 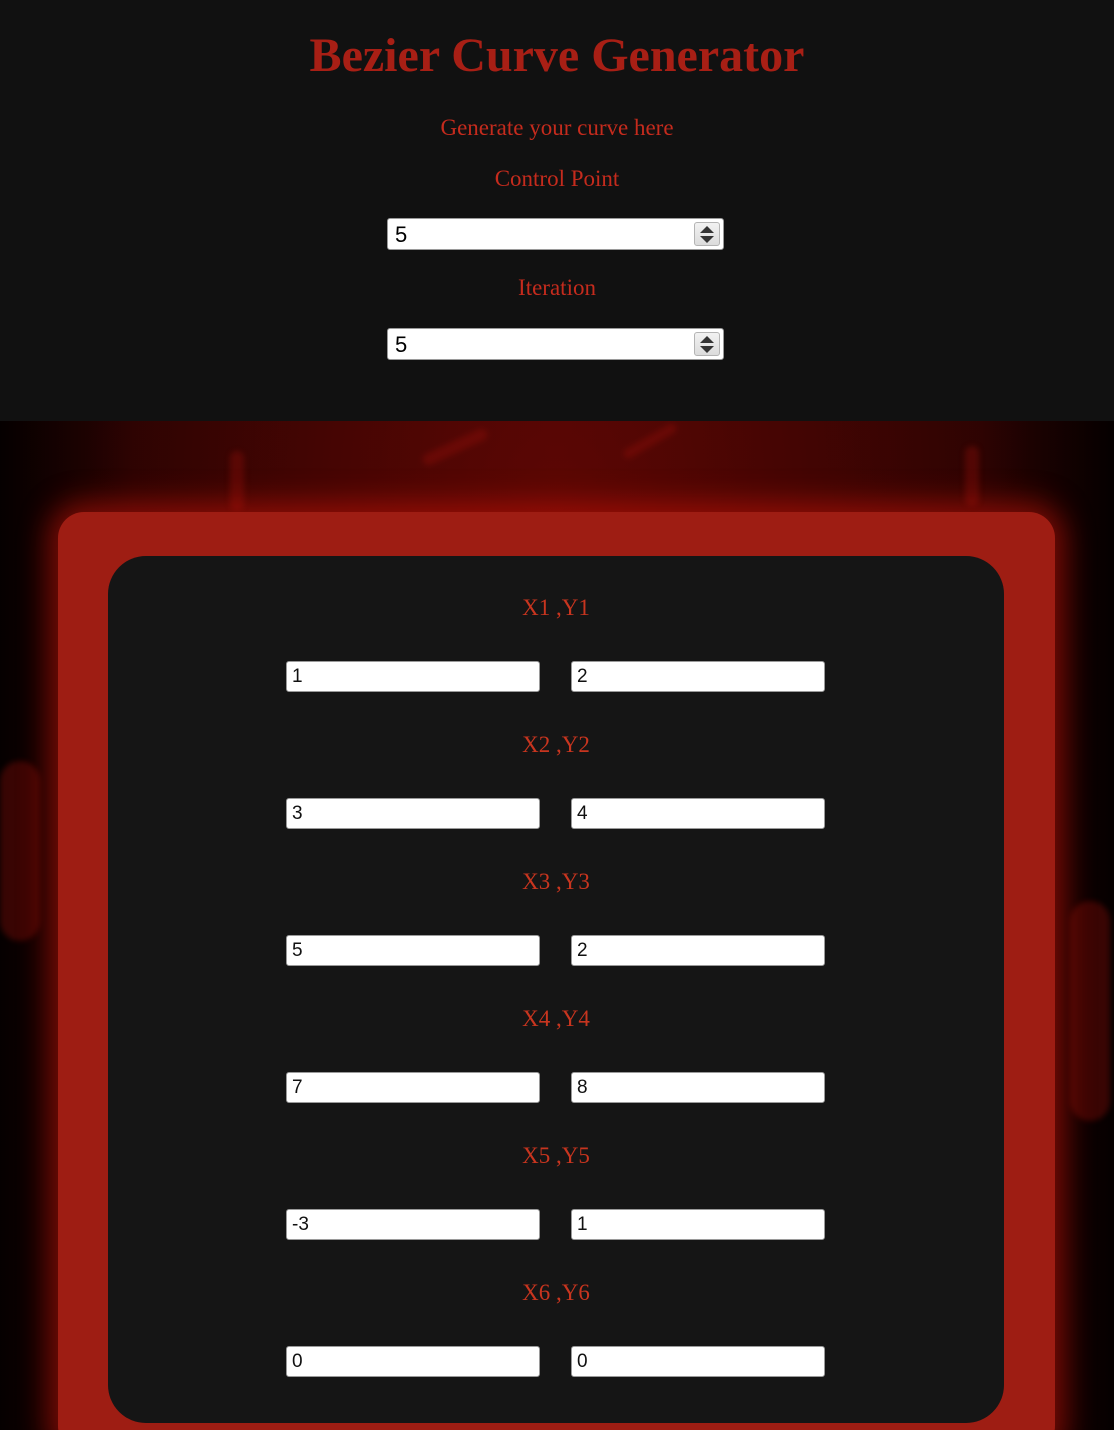 I want to click on y3-value: 2, so click(x=582, y=950).